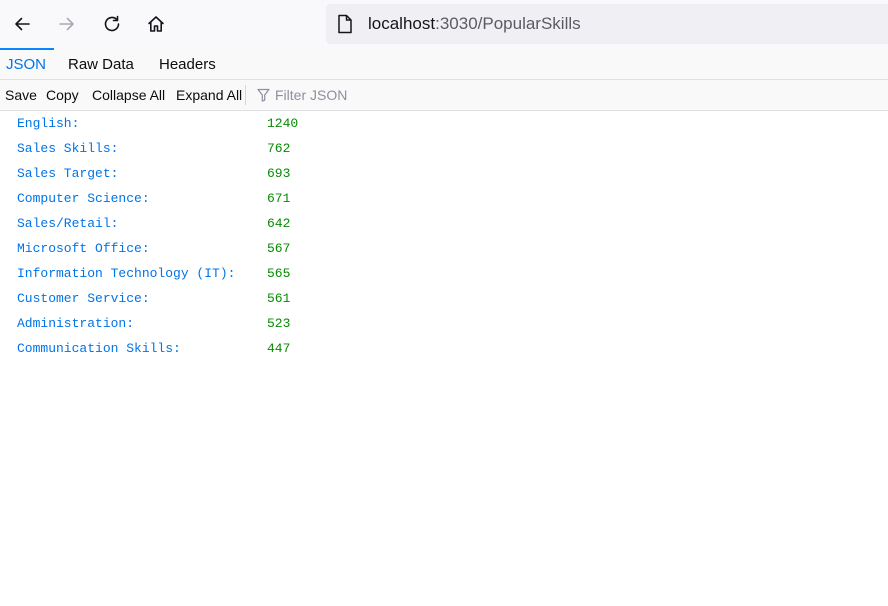 The image size is (888, 606). What do you see at coordinates (279, 298) in the screenshot?
I see `json-value: 561` at bounding box center [279, 298].